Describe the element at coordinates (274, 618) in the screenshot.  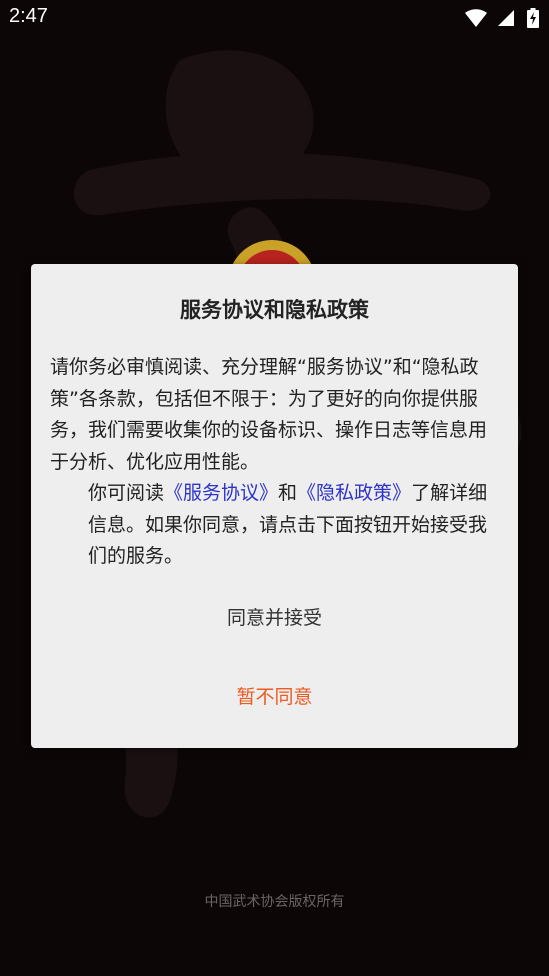
I see `agree-button: 同意并接受` at that location.